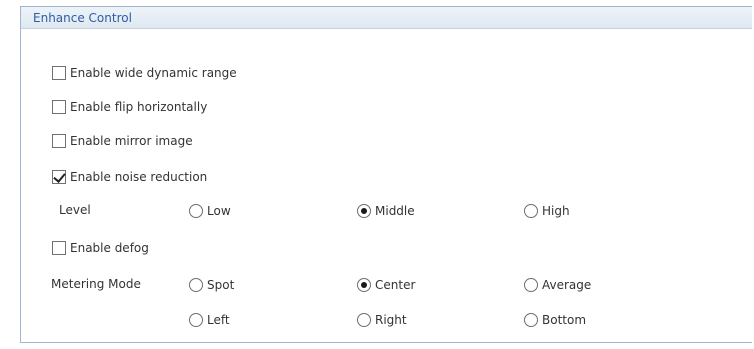  I want to click on defog-row: Enable defog, so click(386, 248).